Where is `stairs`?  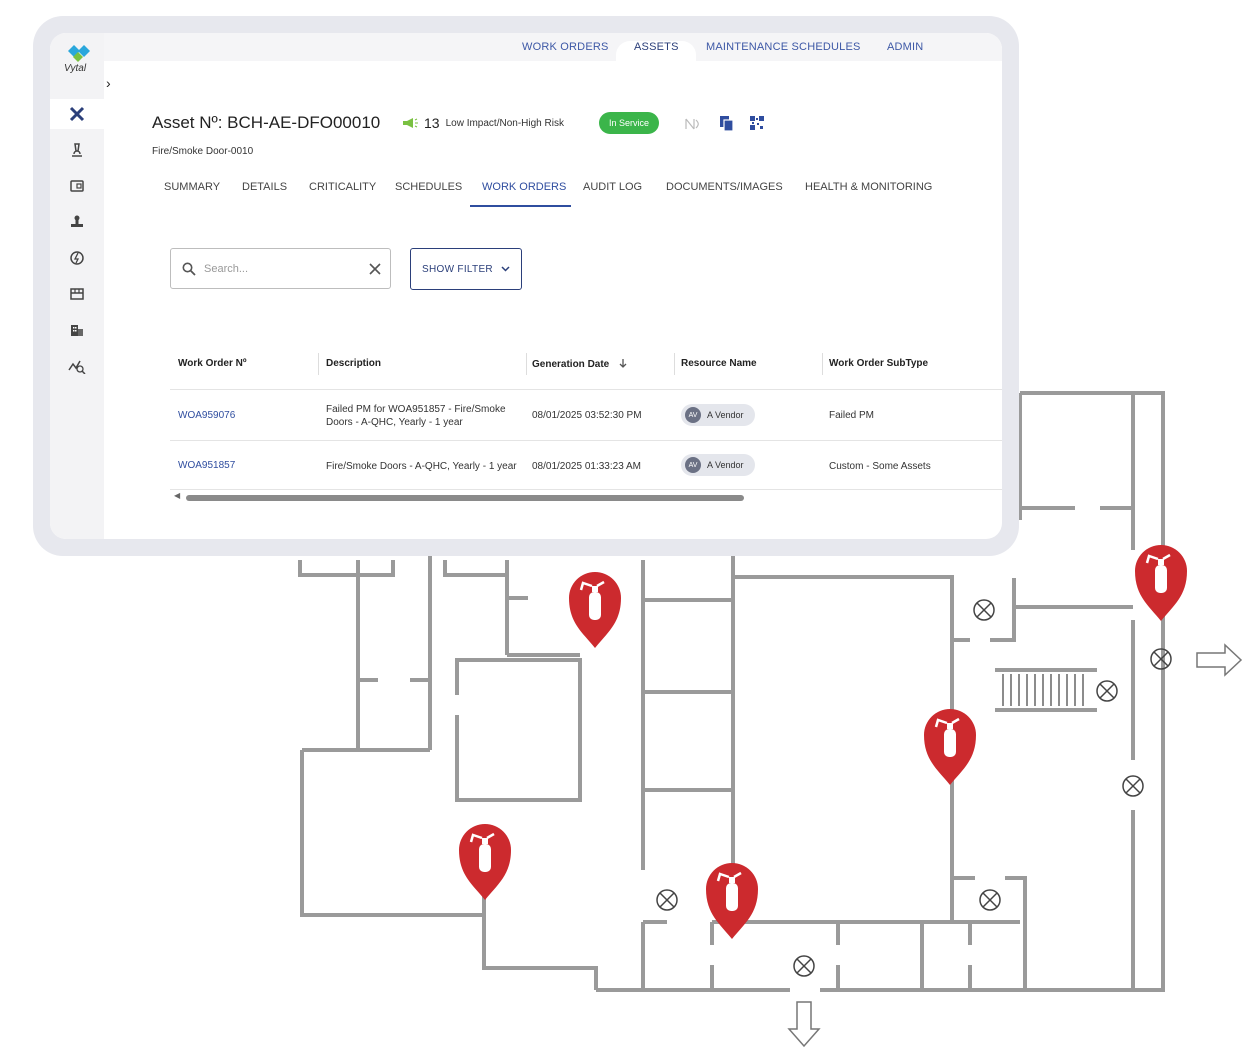
stairs is located at coordinates (1046, 690).